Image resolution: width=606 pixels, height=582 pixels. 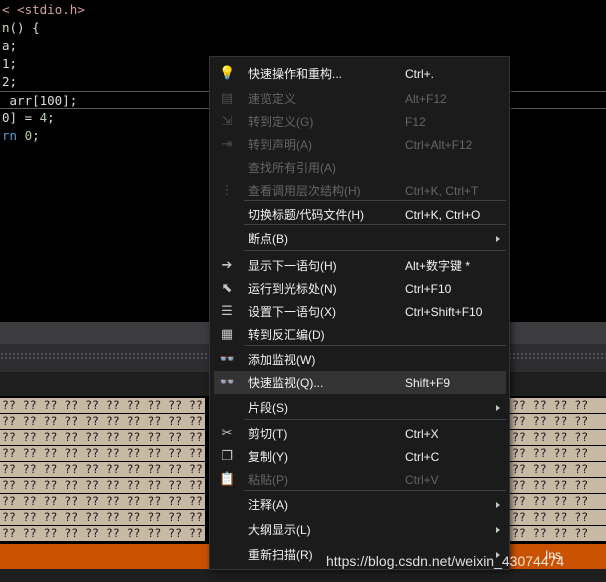 I want to click on menu-item-label: 运行到光标处(N), so click(x=292, y=289).